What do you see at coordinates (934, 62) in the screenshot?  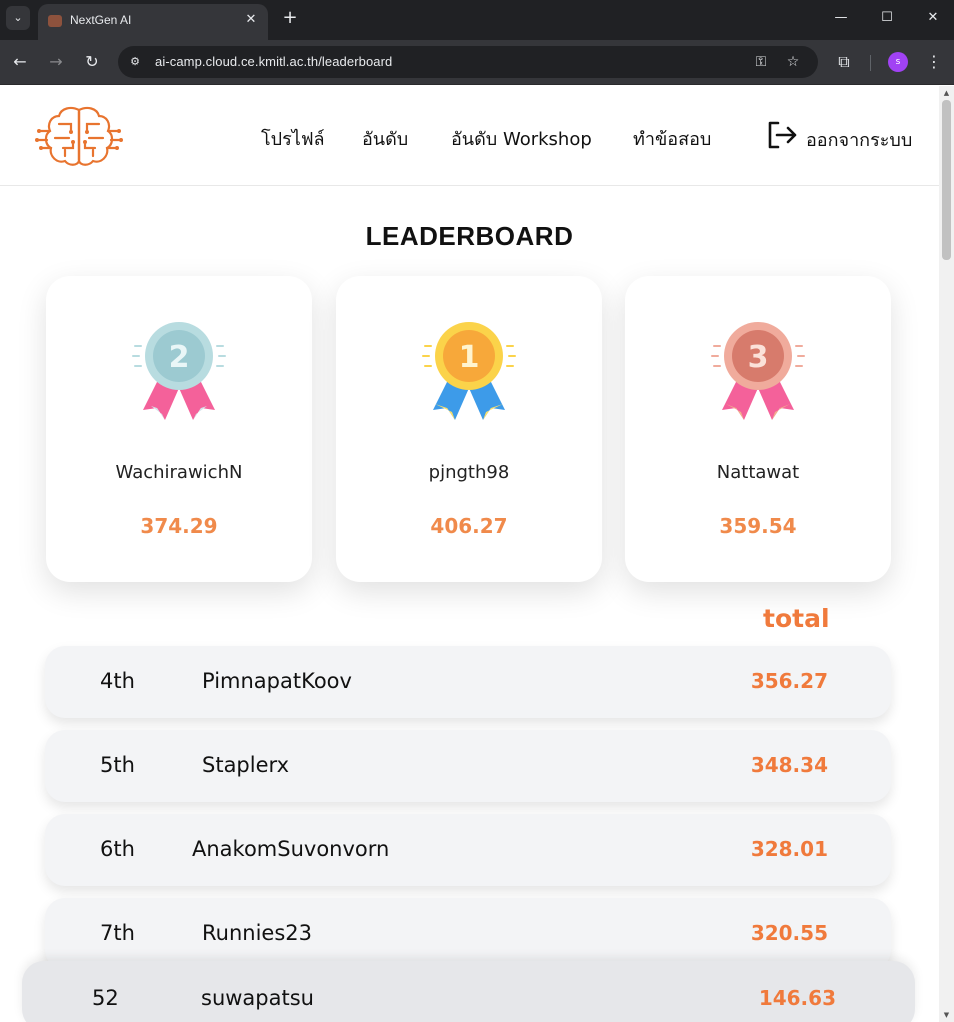 I see `browser-menu-kebab-icon: ⋮` at bounding box center [934, 62].